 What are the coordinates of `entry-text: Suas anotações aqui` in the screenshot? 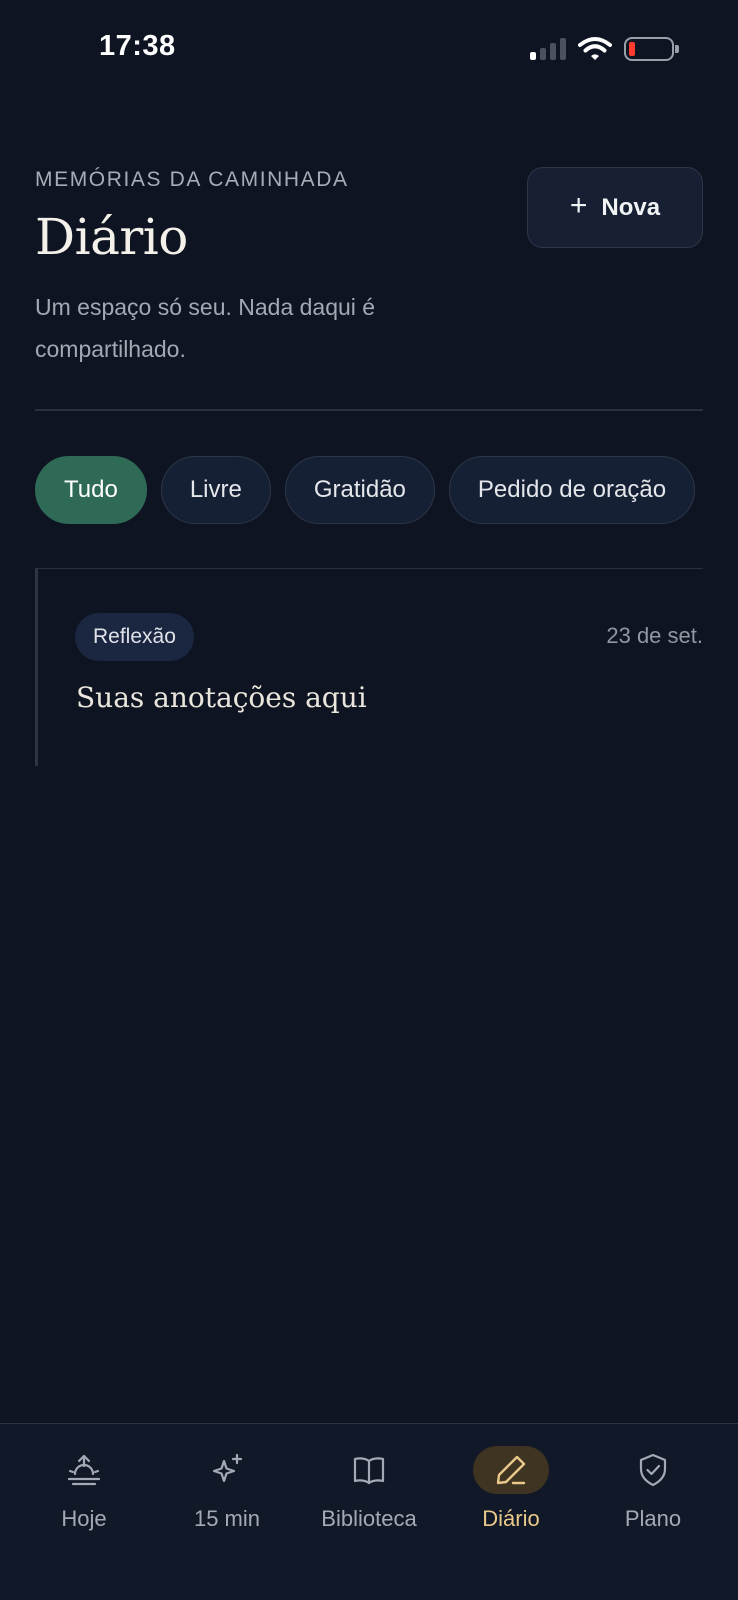 It's located at (221, 697).